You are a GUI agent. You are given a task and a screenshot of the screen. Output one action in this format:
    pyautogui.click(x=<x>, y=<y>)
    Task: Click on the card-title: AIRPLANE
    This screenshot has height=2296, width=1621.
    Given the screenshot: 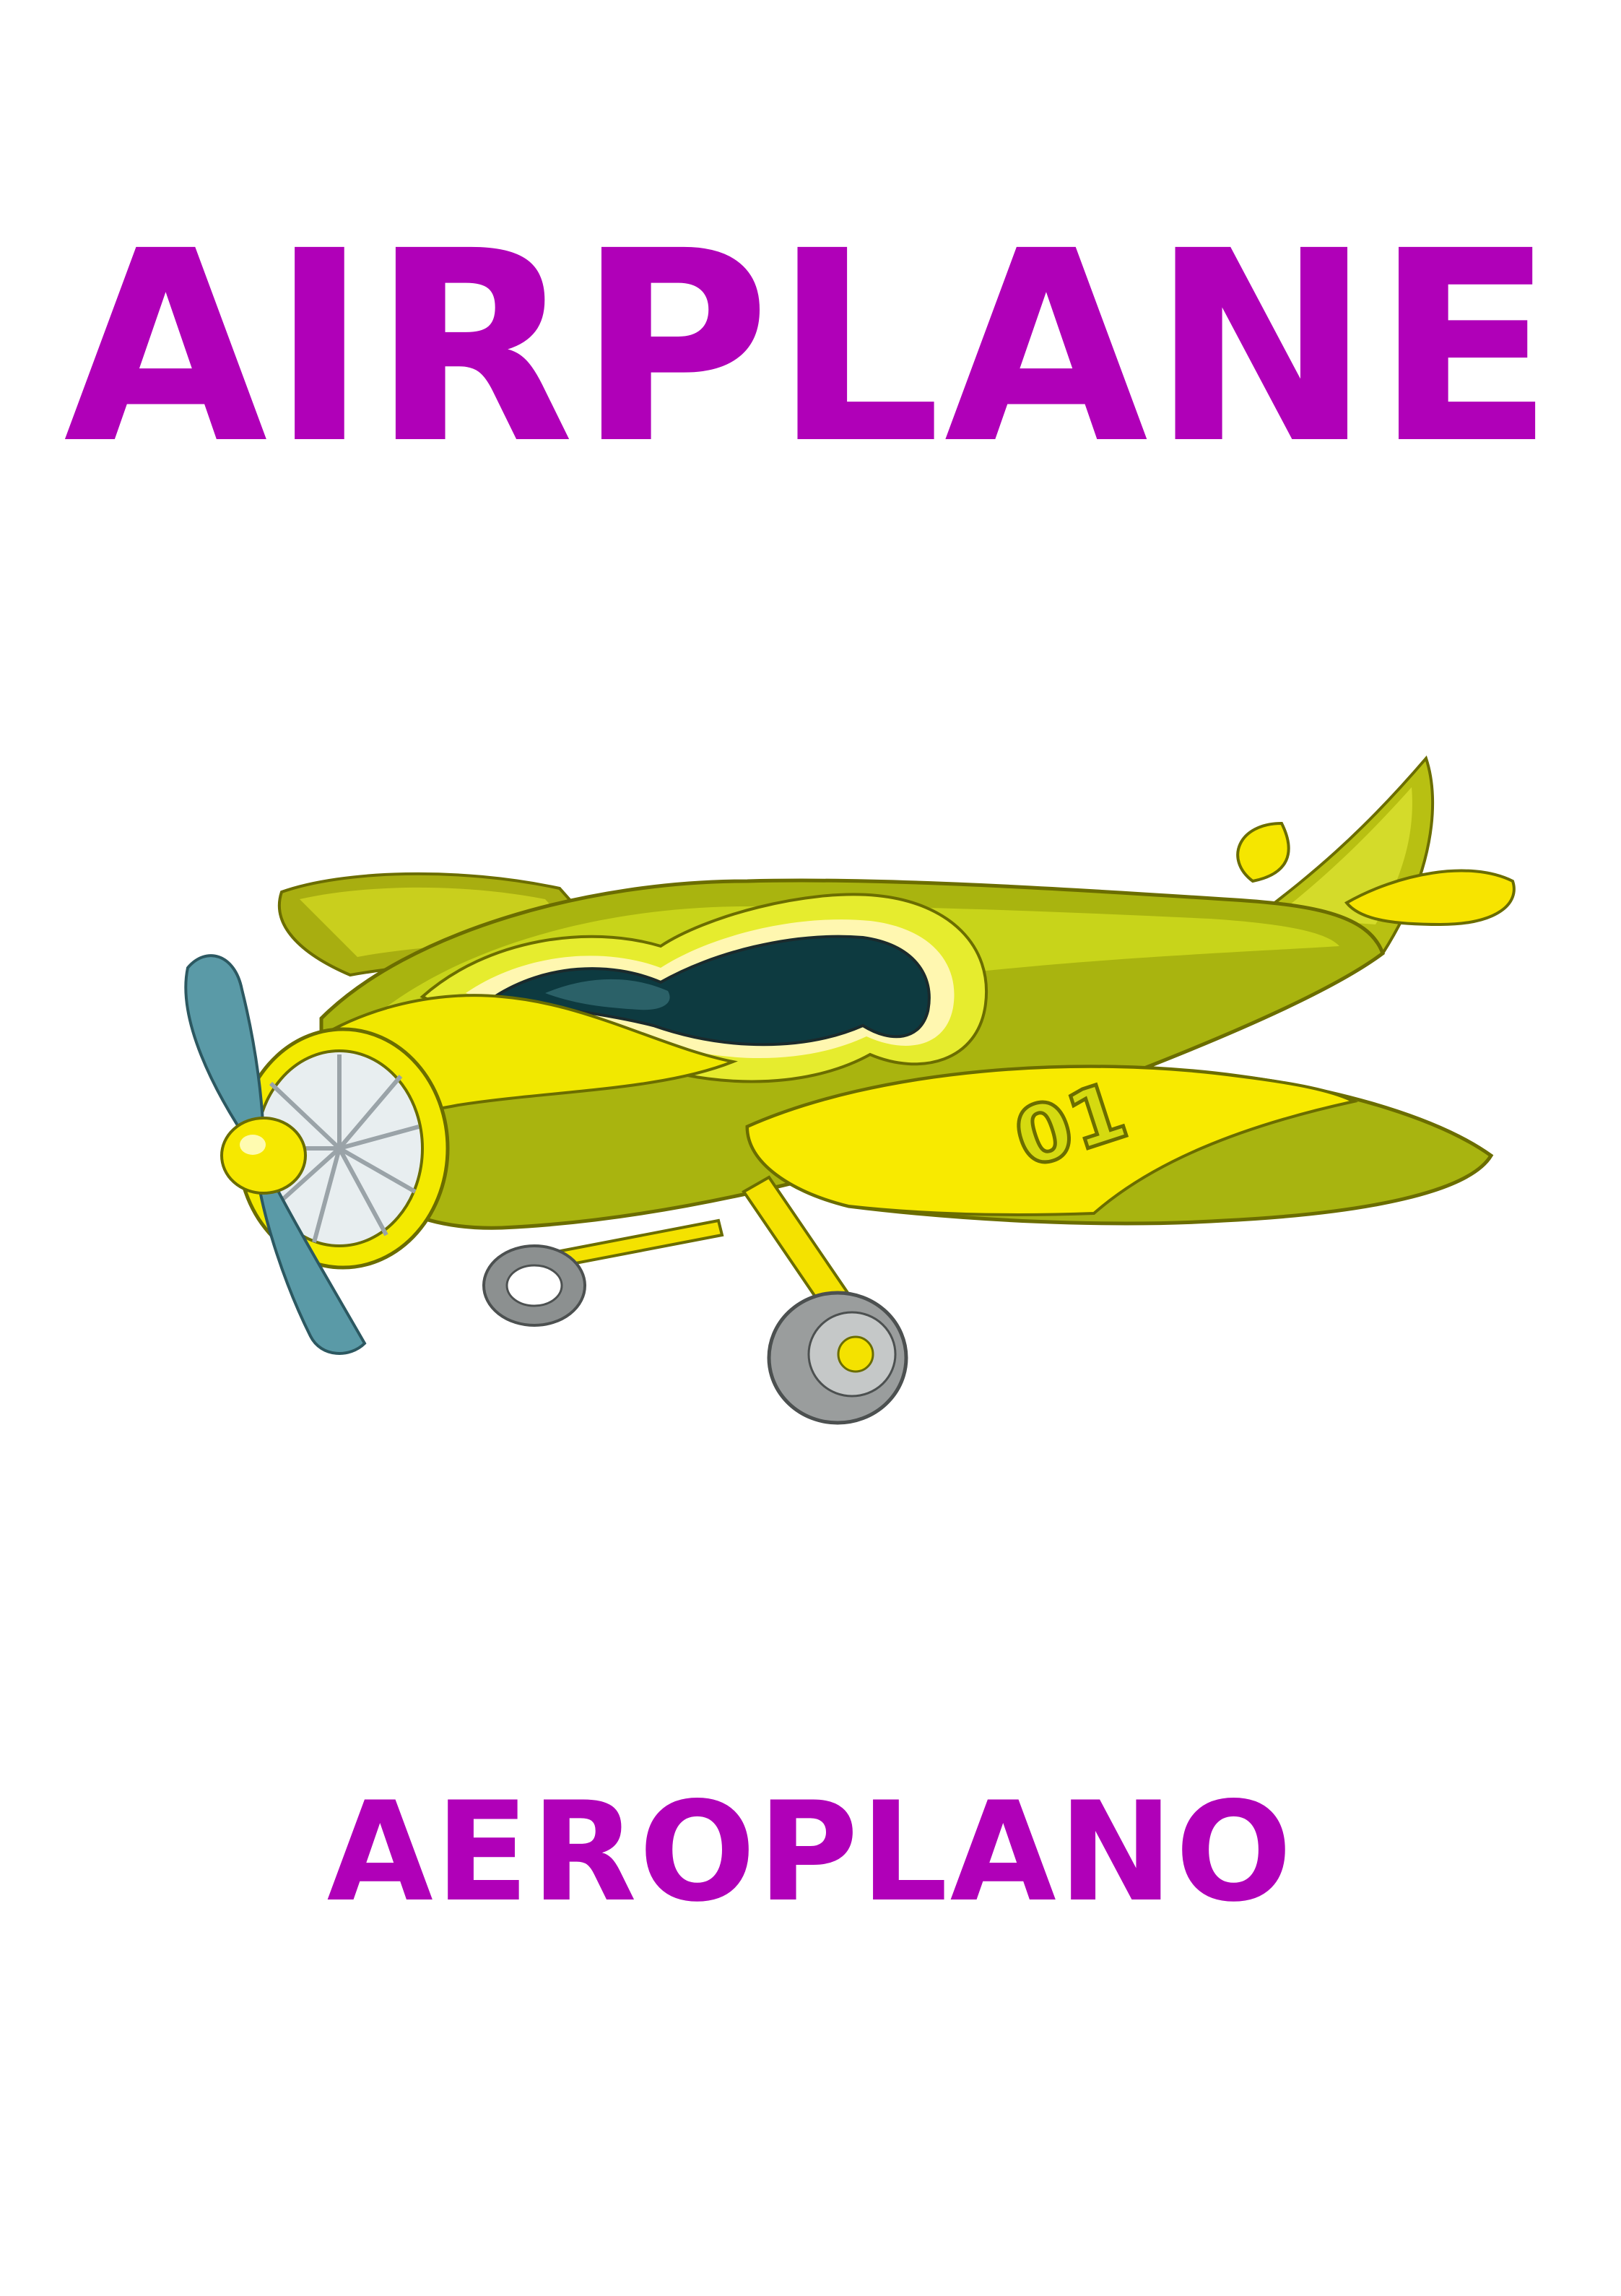 What is the action you would take?
    pyautogui.click(x=810, y=348)
    